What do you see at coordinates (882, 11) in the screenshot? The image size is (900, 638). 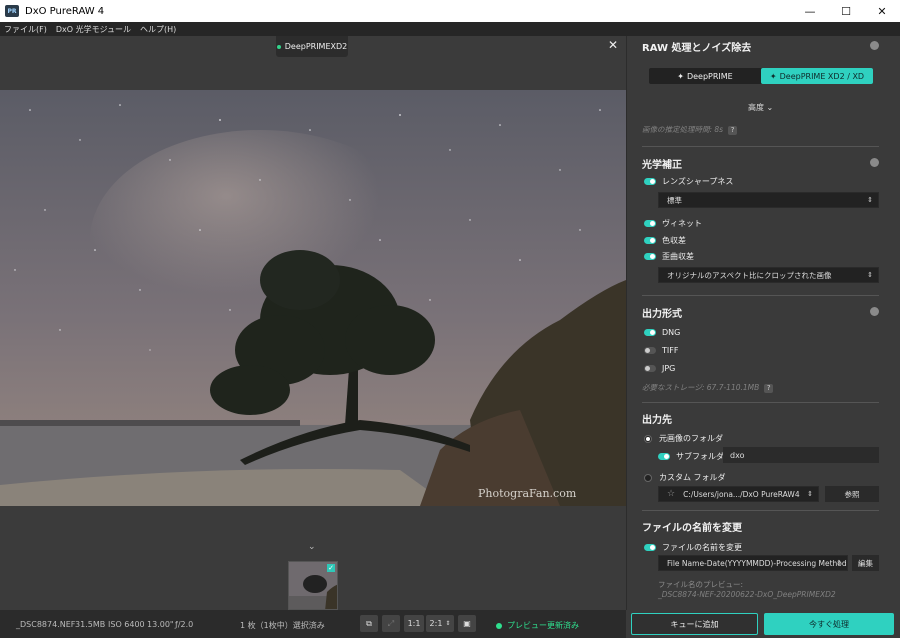 I see `close-window-button: ✕` at bounding box center [882, 11].